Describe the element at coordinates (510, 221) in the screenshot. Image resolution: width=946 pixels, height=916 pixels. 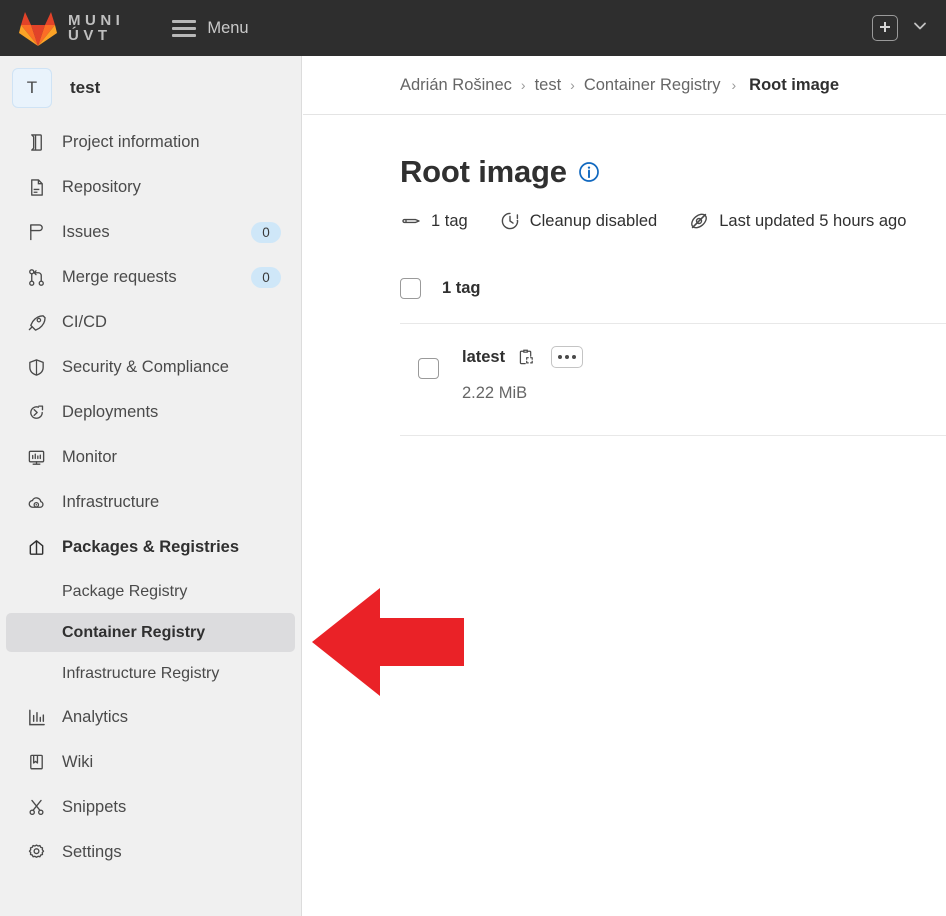
I see `clock-cleanup-icon` at that location.